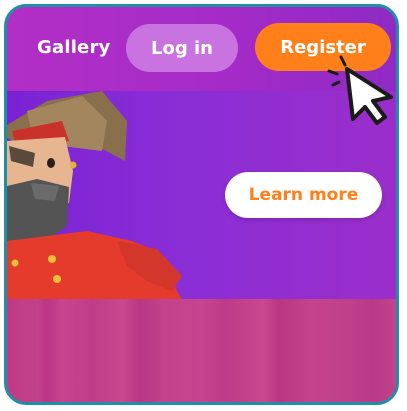 Image resolution: width=407 pixels, height=411 pixels. I want to click on gallery-link: Gallery, so click(73, 47).